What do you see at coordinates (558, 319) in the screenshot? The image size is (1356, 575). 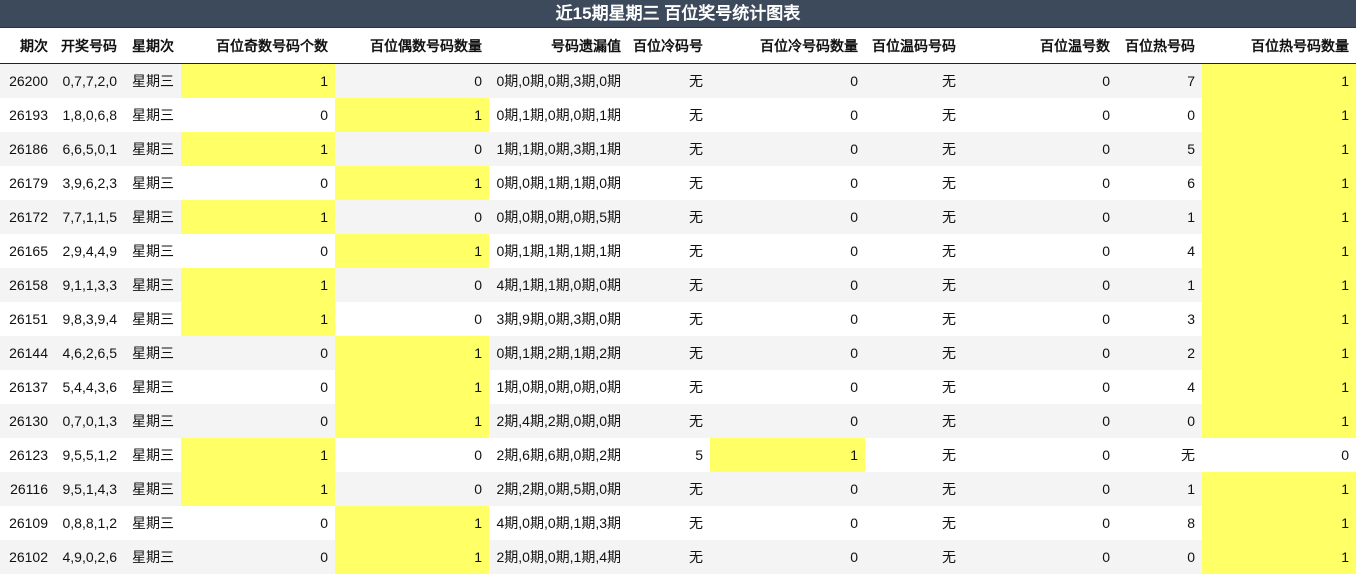 I see `cell-miss-values: 3期,9期,0期,3期,0期` at bounding box center [558, 319].